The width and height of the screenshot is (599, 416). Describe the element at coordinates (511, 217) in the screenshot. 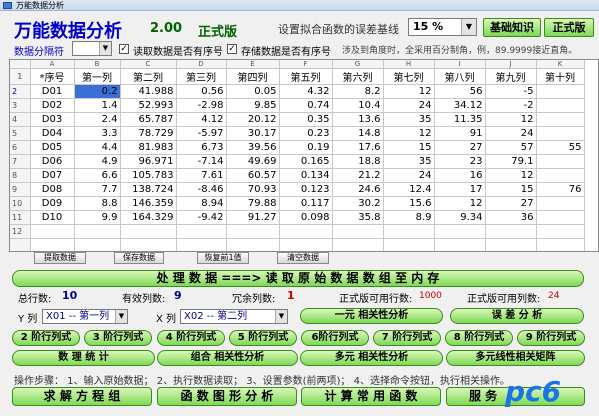

I see `table-cell: 36` at that location.